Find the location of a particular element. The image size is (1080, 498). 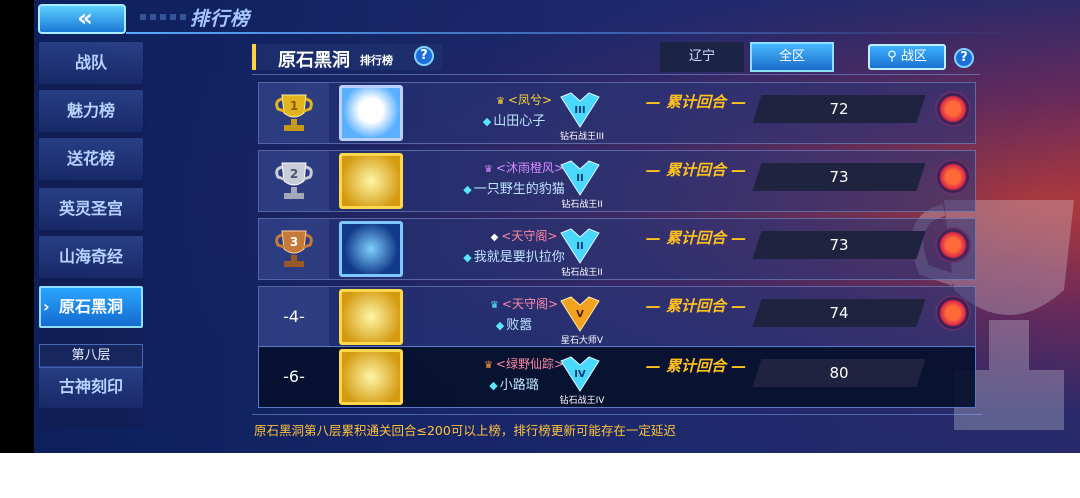

zone-button-label: 战区 is located at coordinates (913, 56).